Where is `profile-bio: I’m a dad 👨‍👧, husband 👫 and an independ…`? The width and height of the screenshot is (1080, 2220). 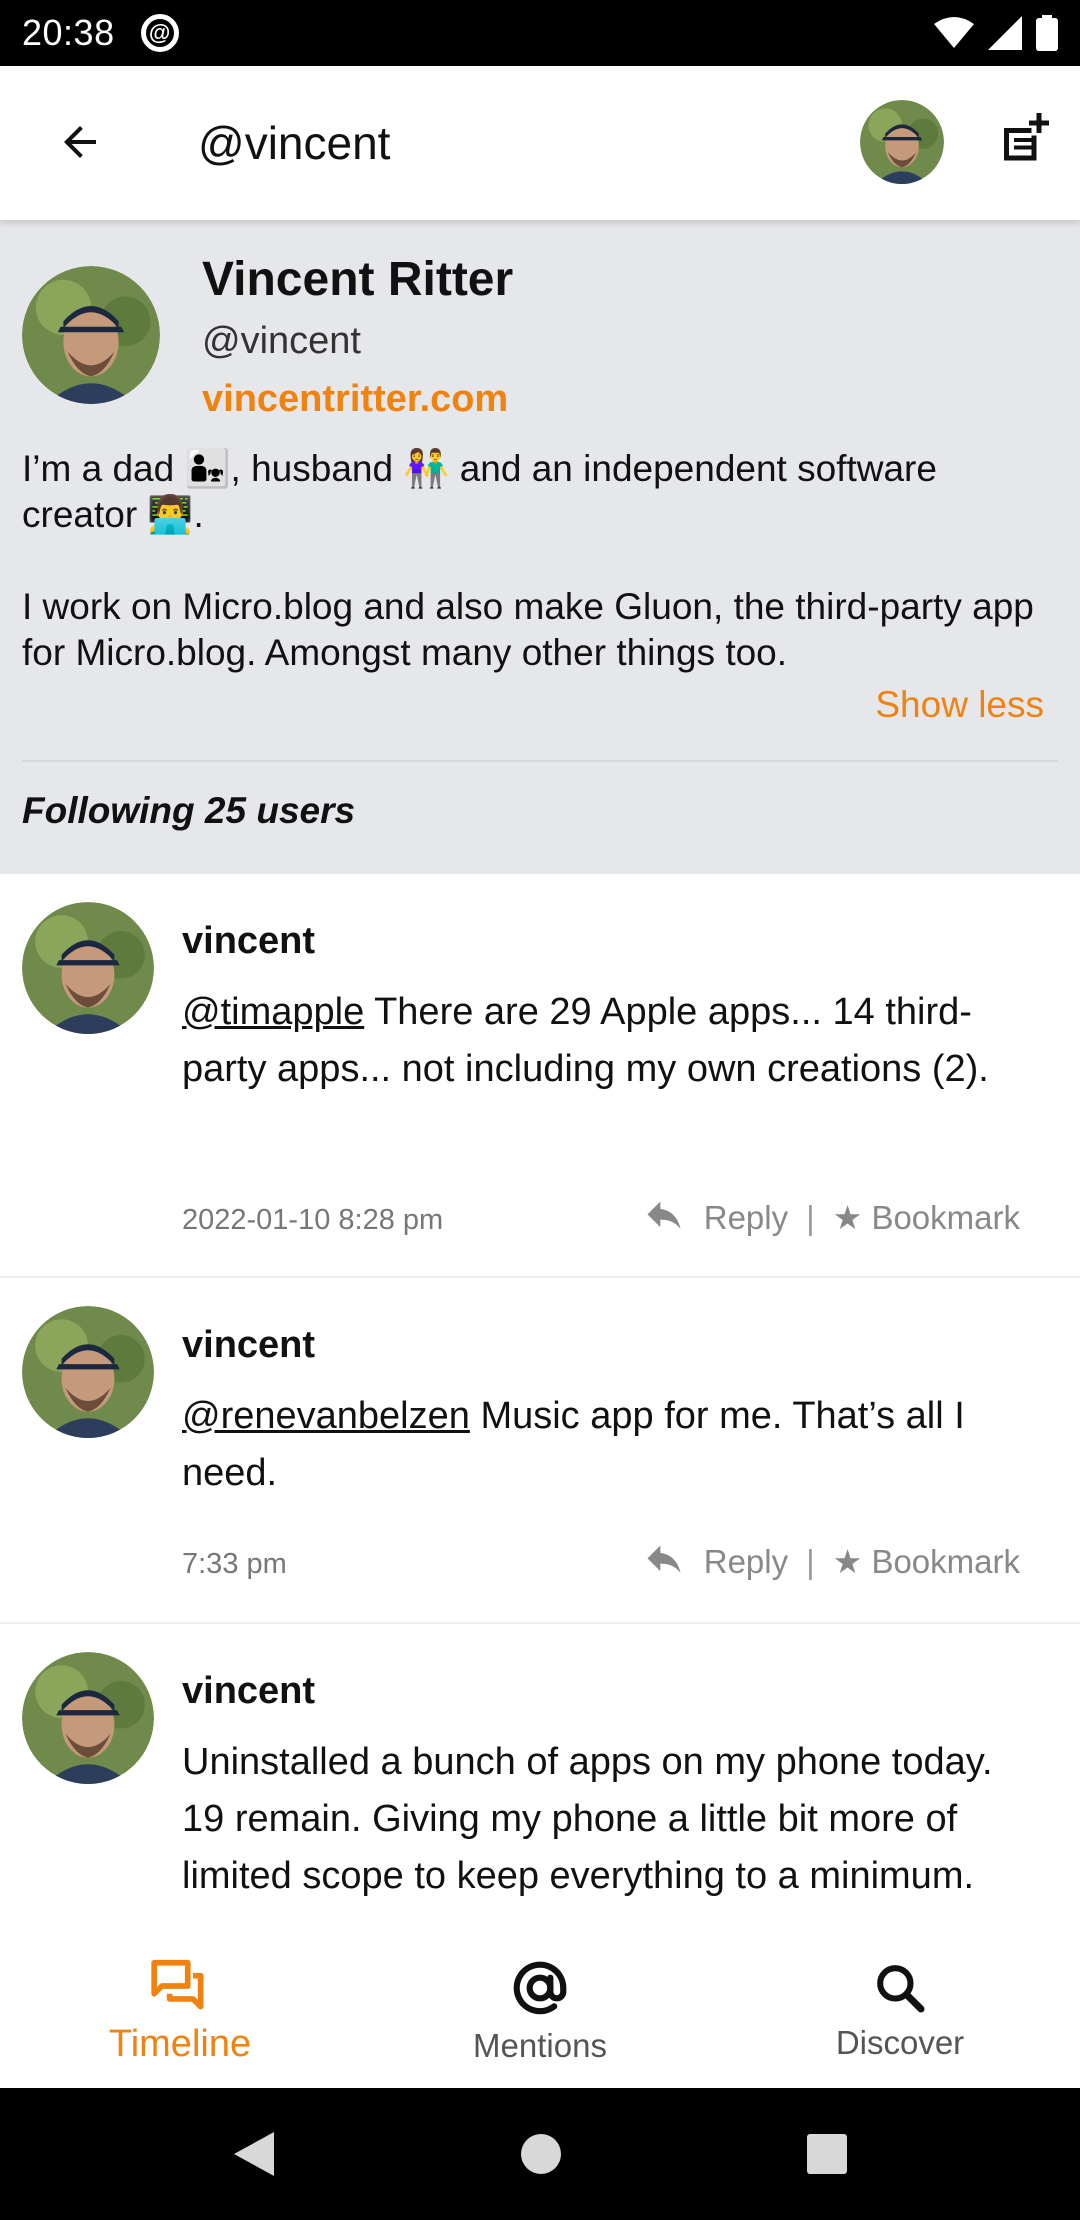 profile-bio: I’m a dad 👨‍👧, husband 👫 and an independ… is located at coordinates (532, 584).